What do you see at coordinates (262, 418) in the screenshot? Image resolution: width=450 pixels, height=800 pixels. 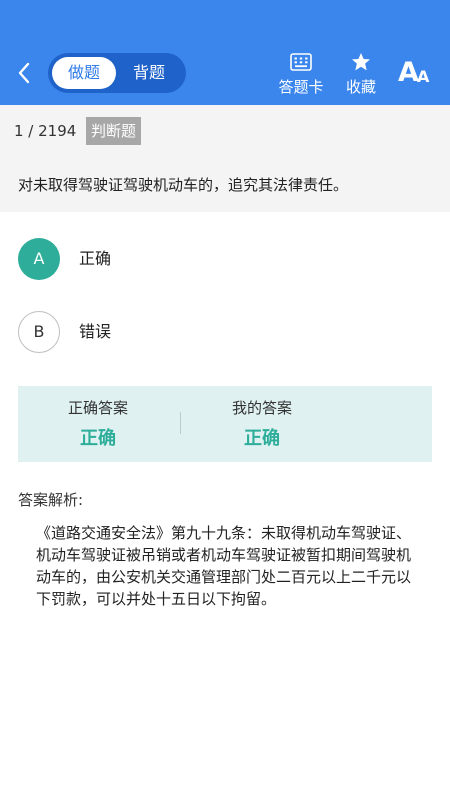 I see `my-answer-block: 我的答案 正确` at bounding box center [262, 418].